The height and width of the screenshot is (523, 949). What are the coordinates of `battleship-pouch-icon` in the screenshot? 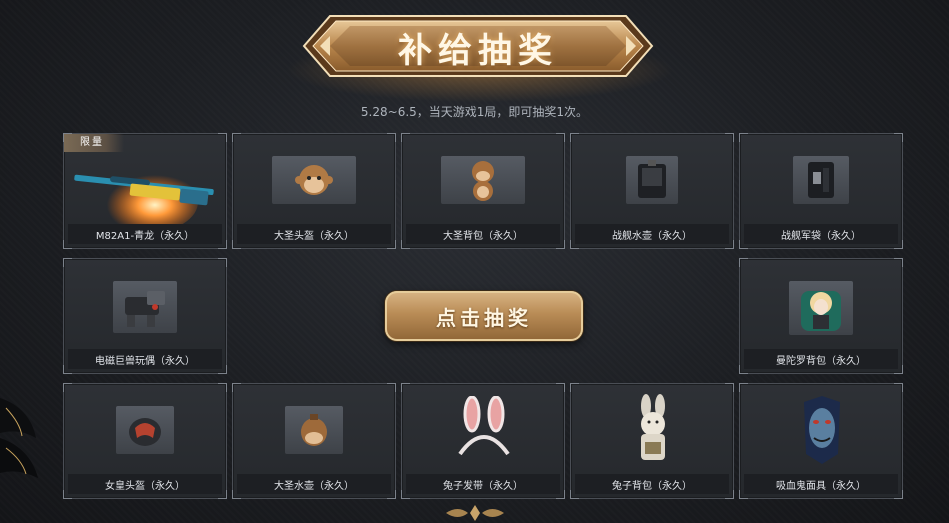 It's located at (821, 180).